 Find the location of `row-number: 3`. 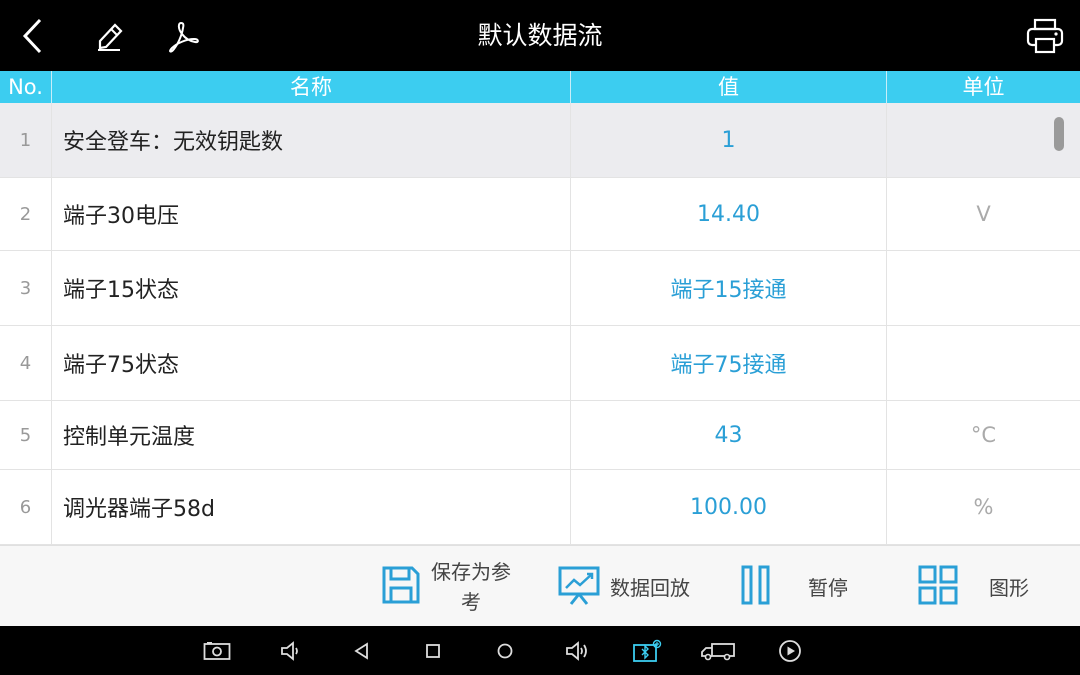

row-number: 3 is located at coordinates (26, 288).